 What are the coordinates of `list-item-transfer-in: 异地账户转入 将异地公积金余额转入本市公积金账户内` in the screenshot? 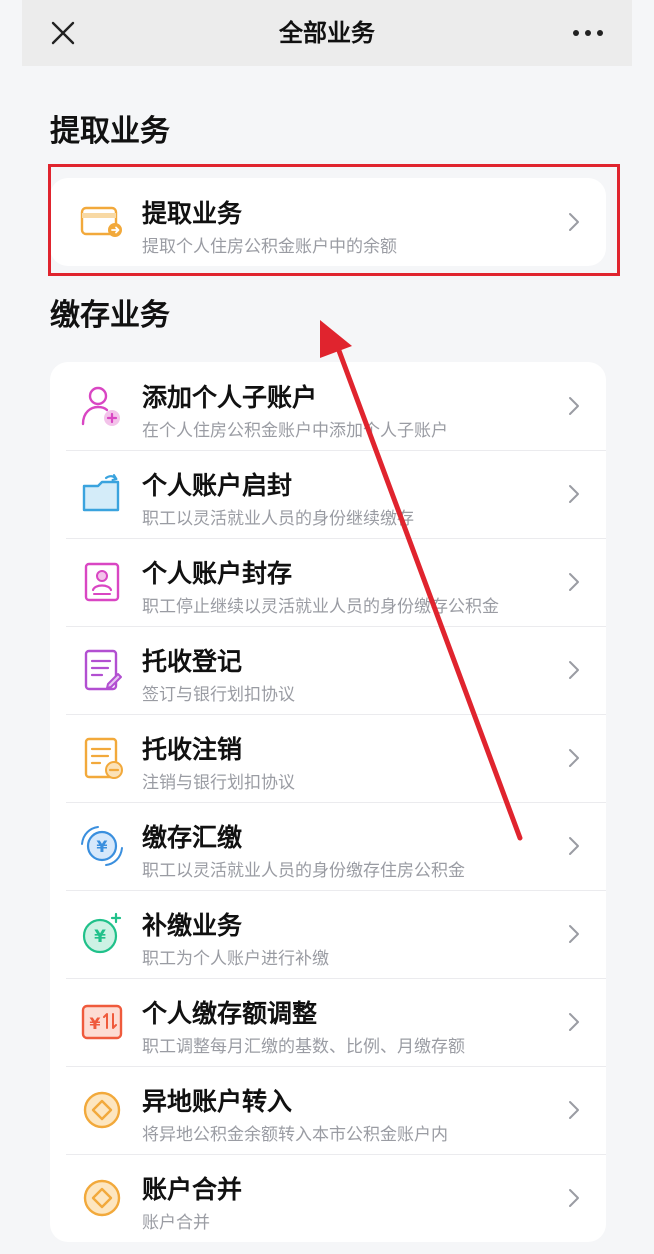 It's located at (328, 1110).